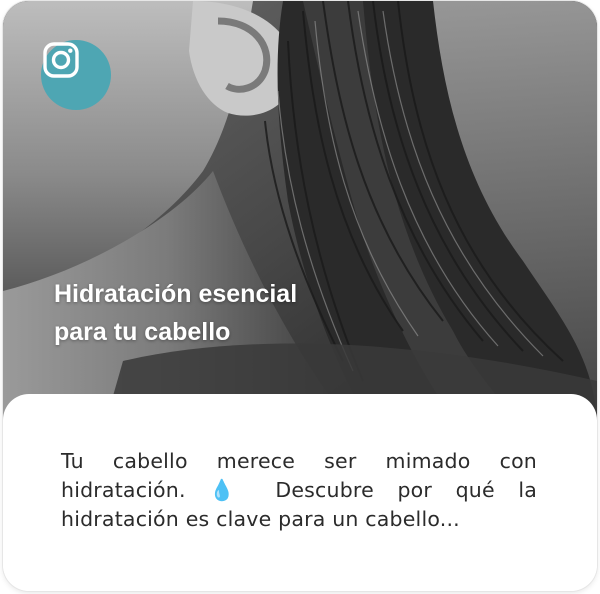  What do you see at coordinates (61, 60) in the screenshot?
I see `instagram-icon` at bounding box center [61, 60].